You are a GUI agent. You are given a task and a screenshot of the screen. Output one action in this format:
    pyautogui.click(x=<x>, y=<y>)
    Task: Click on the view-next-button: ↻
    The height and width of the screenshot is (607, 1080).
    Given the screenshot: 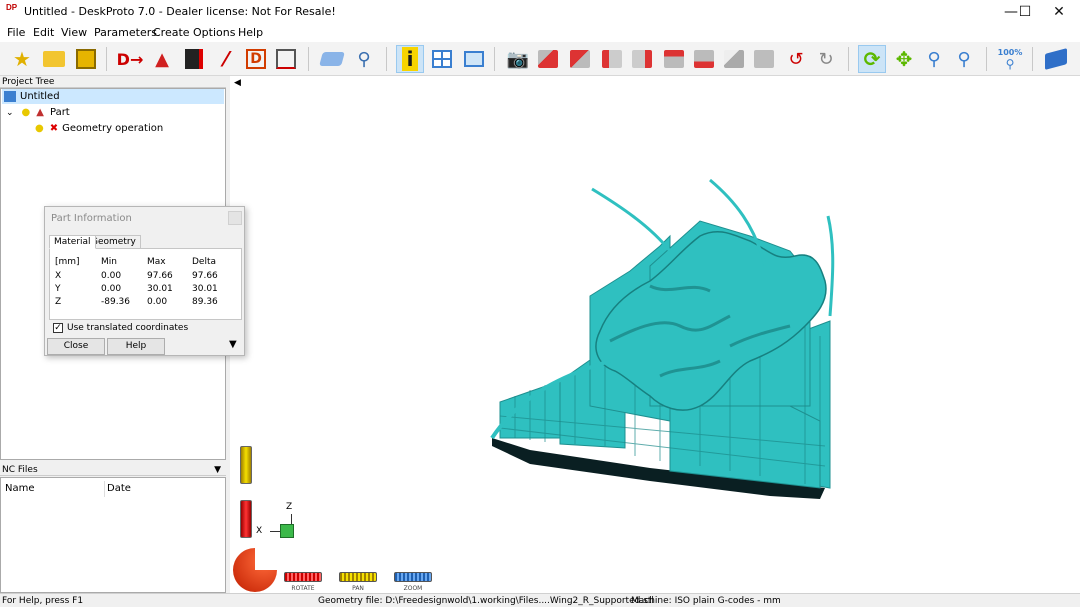 What is the action you would take?
    pyautogui.click(x=826, y=59)
    